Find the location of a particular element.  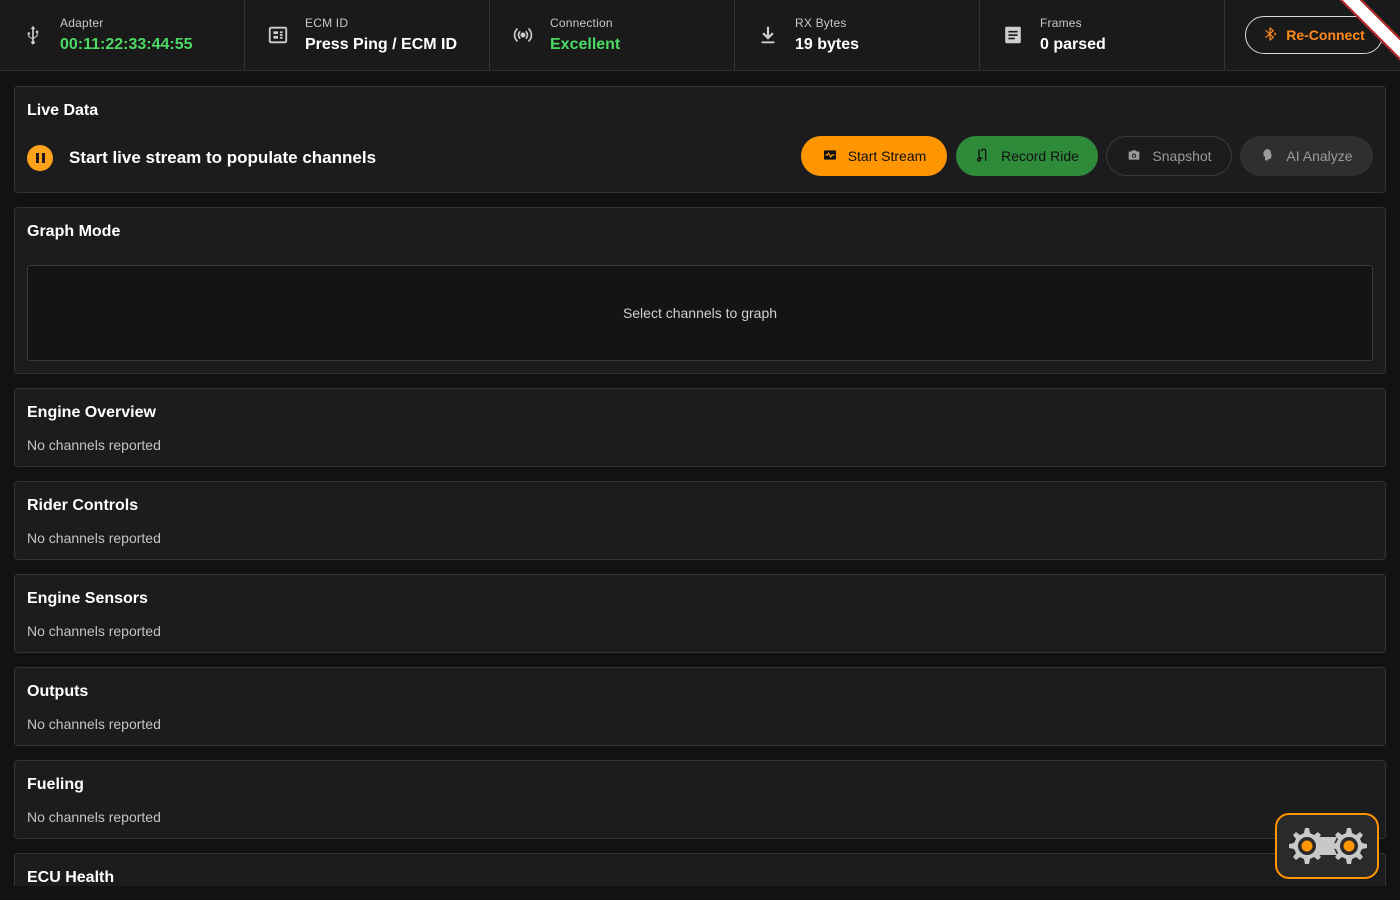

live-status-message: Start live stream to populate channels is located at coordinates (223, 157).